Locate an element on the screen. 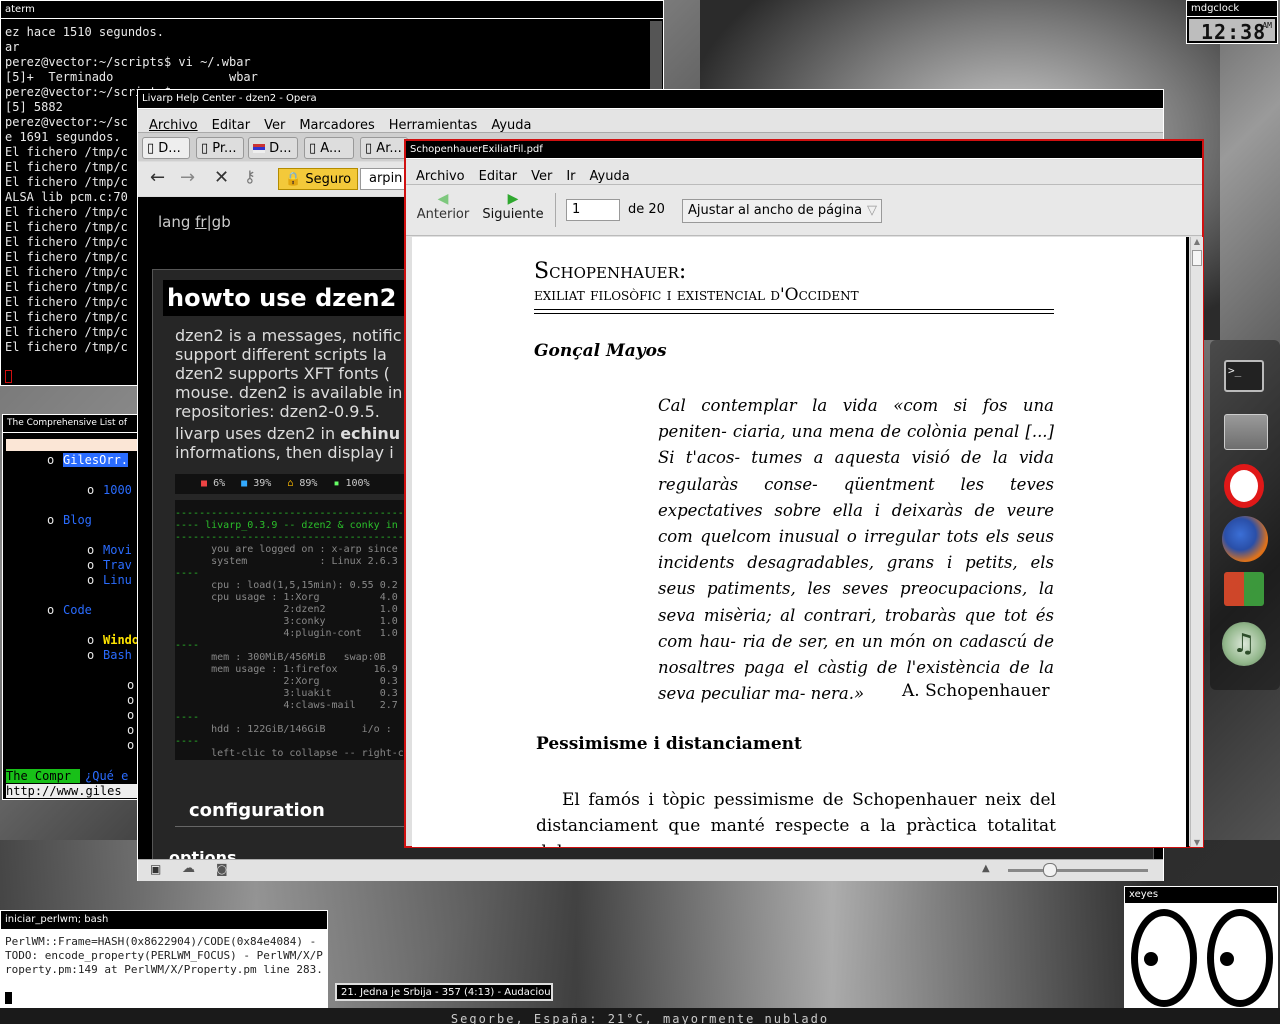 The height and width of the screenshot is (1024, 1280). pdf-menu-ver: Ver is located at coordinates (541, 176).